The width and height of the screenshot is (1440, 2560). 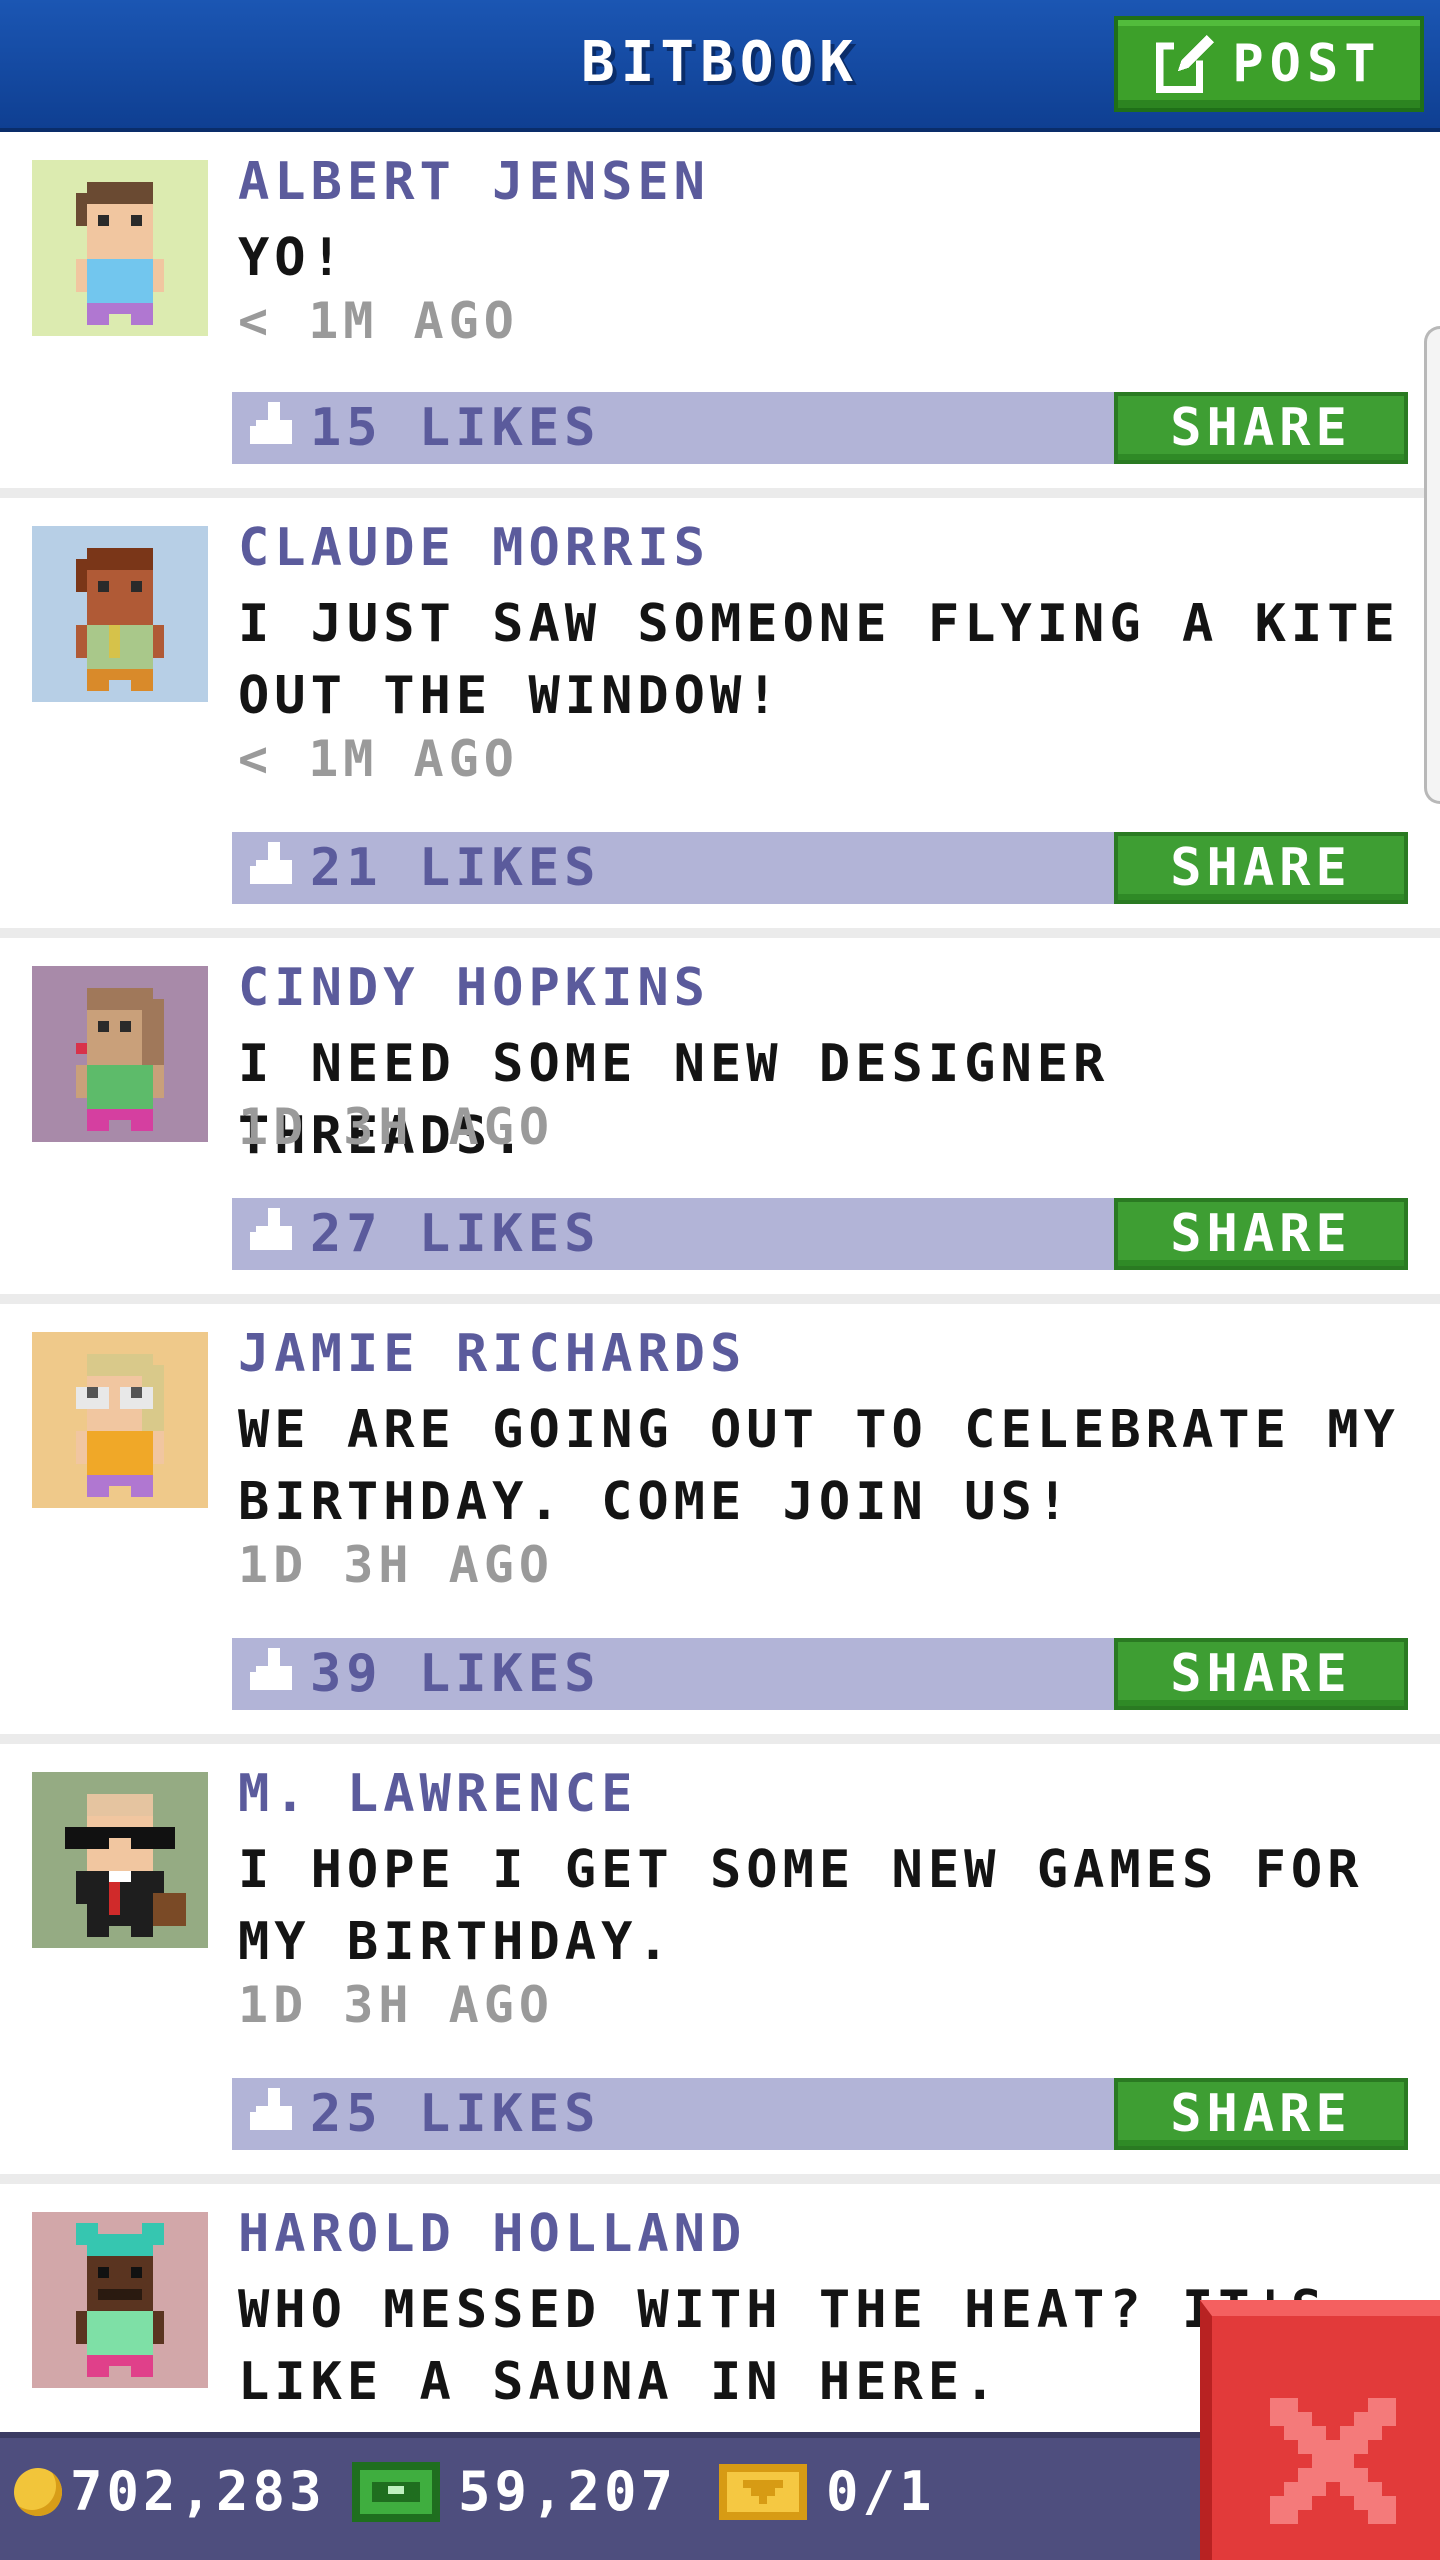 What do you see at coordinates (492, 2234) in the screenshot?
I see `post-author: HAROLD HOLLAND` at bounding box center [492, 2234].